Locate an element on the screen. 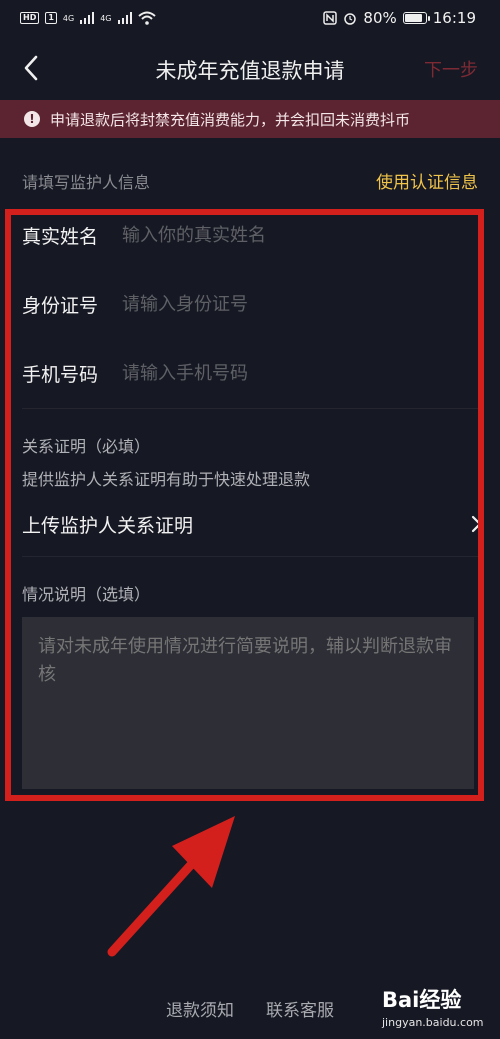  signal-4g-2: 4G is located at coordinates (106, 18).